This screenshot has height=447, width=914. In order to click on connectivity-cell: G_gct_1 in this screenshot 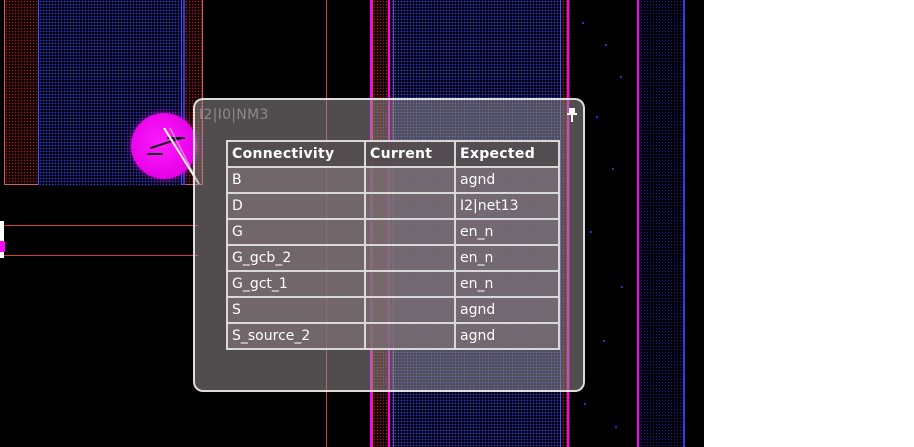, I will do `click(296, 284)`.